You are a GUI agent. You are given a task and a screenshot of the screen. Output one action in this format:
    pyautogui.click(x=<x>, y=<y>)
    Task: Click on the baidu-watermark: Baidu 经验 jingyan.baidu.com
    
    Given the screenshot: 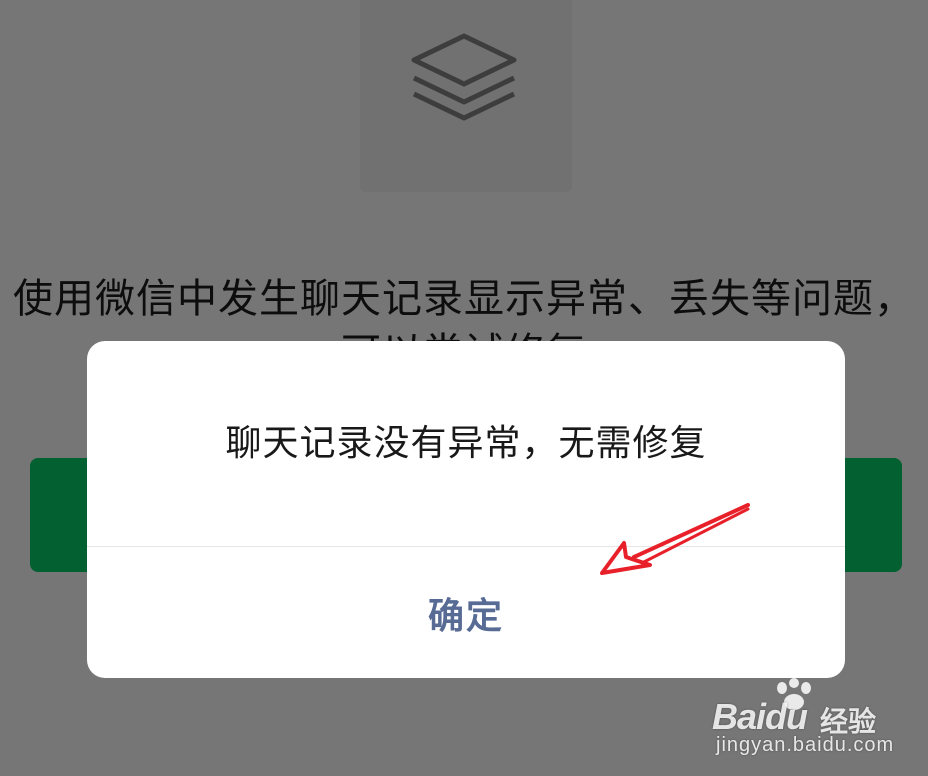 What is the action you would take?
    pyautogui.click(x=810, y=722)
    